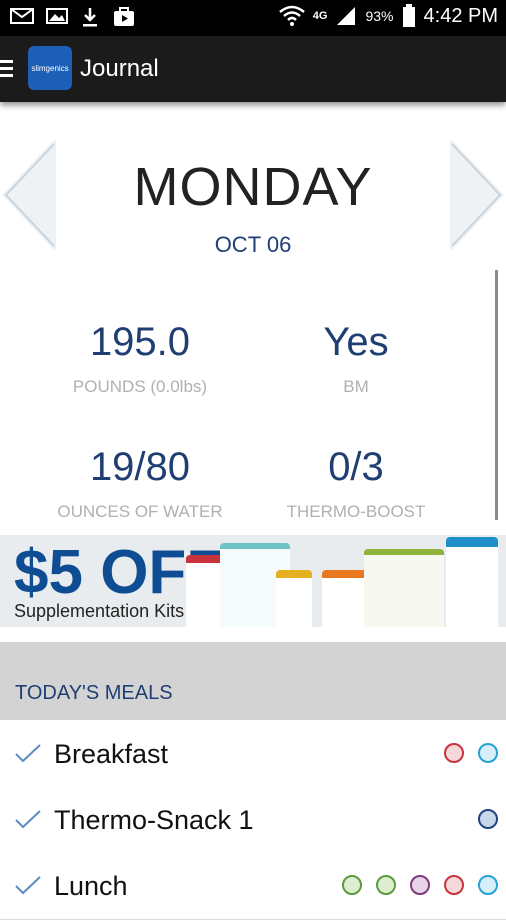  What do you see at coordinates (94, 693) in the screenshot?
I see `meals-header-label: TODAY'S MEALS` at bounding box center [94, 693].